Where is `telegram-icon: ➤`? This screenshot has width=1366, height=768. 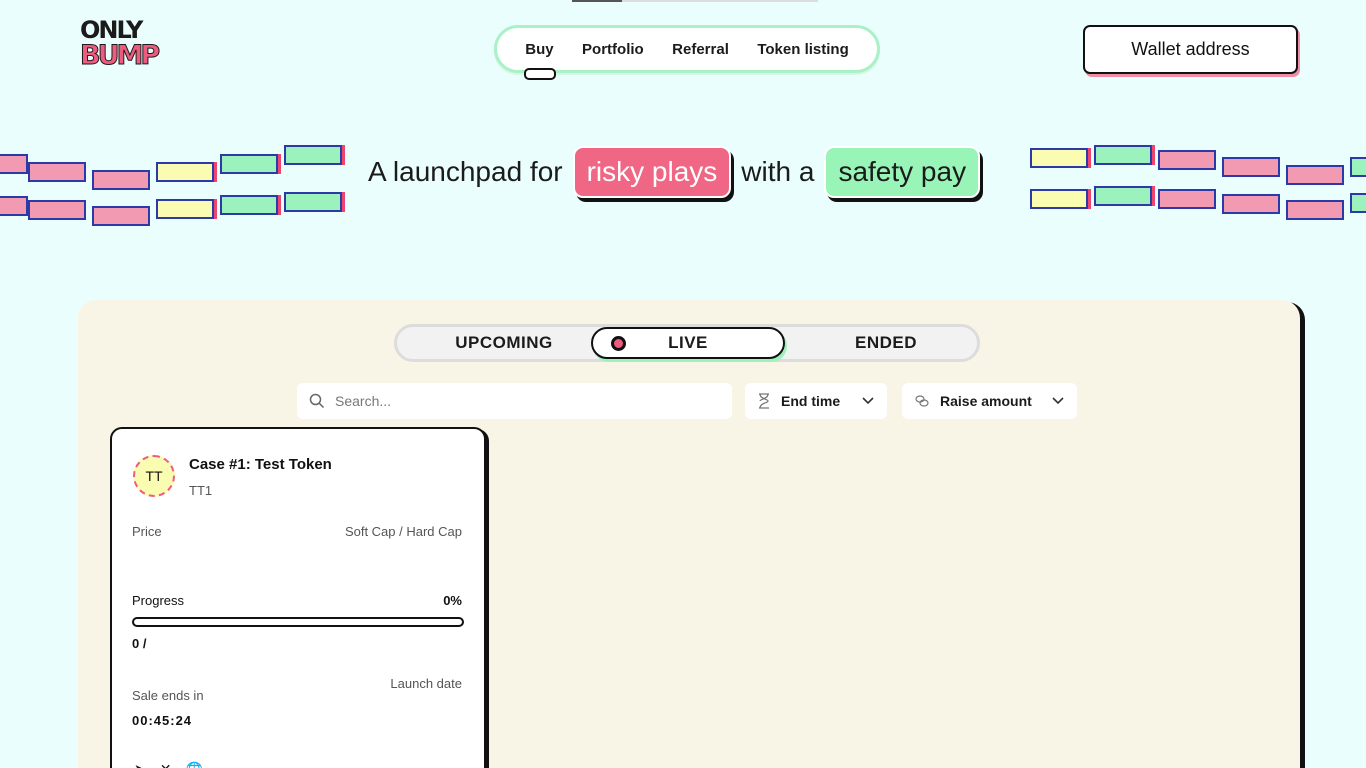 telegram-icon: ➤ is located at coordinates (140, 764).